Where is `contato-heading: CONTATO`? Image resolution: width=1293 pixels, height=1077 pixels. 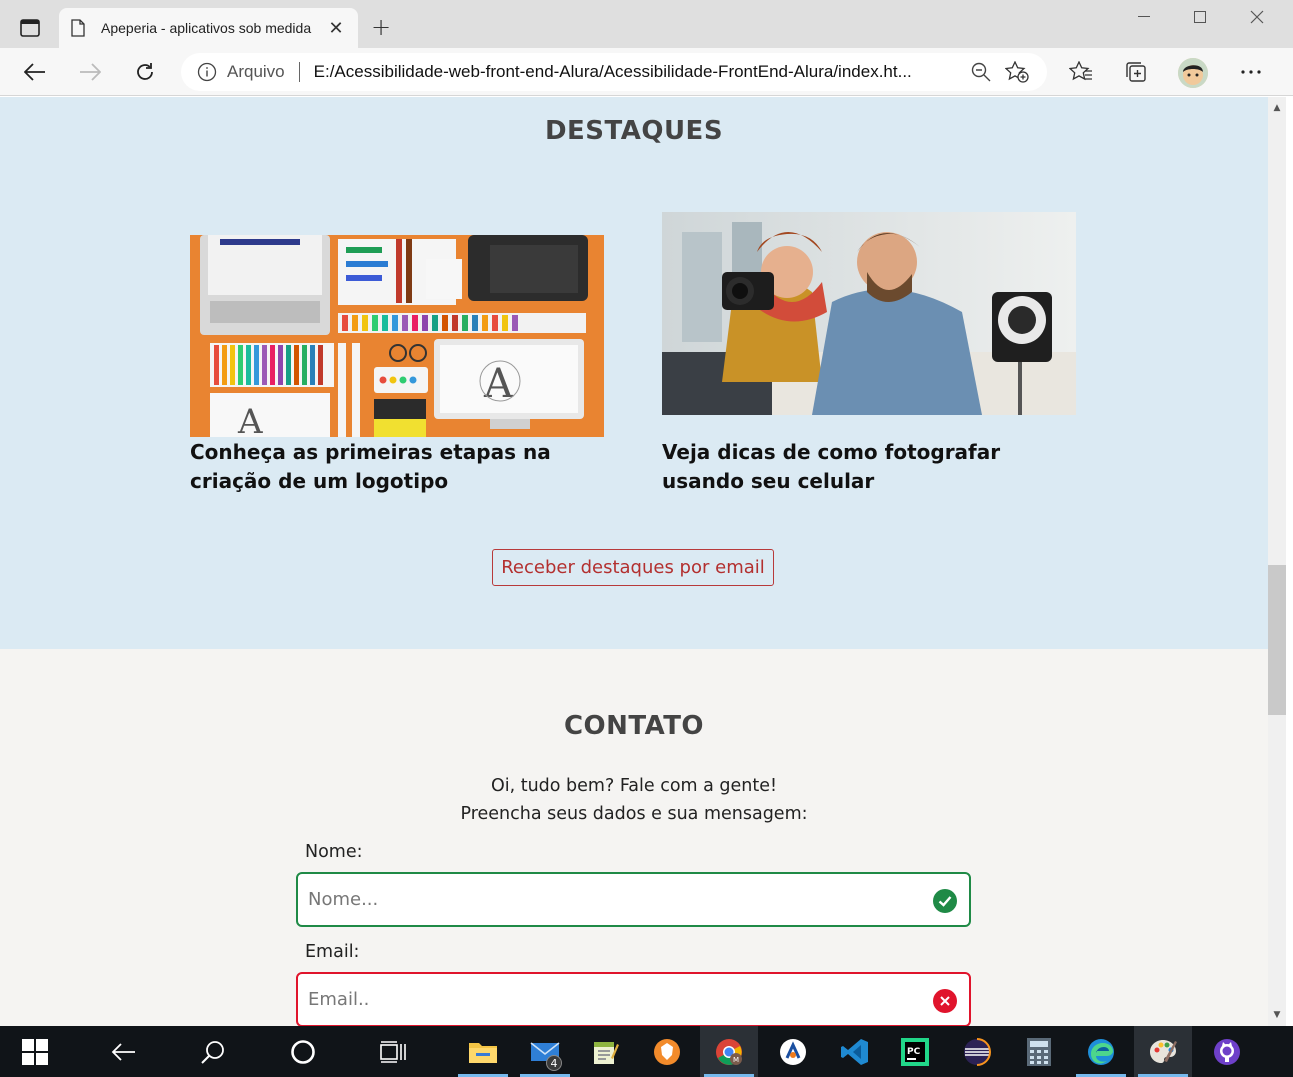
contato-heading: CONTATO is located at coordinates (634, 726).